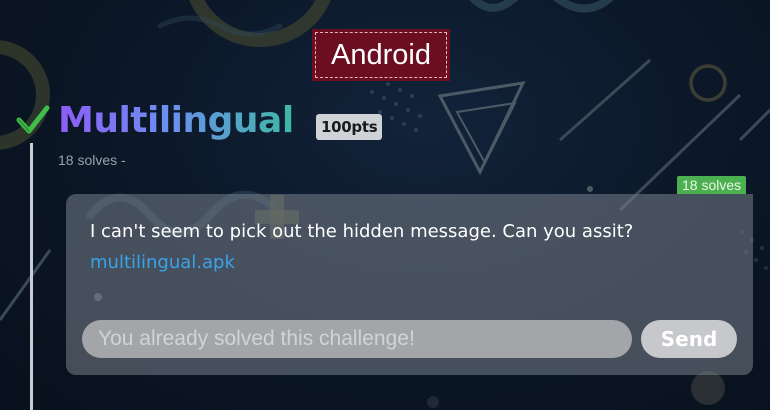 The width and height of the screenshot is (770, 410). Describe the element at coordinates (162, 262) in the screenshot. I see `attachment-link: multilingual.apk` at that location.